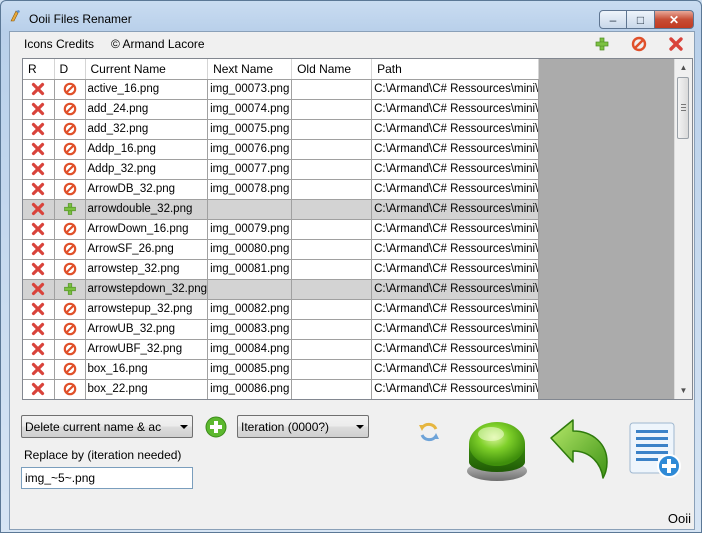  What do you see at coordinates (250, 249) in the screenshot?
I see `next-name-cell: img_00080.png` at bounding box center [250, 249].